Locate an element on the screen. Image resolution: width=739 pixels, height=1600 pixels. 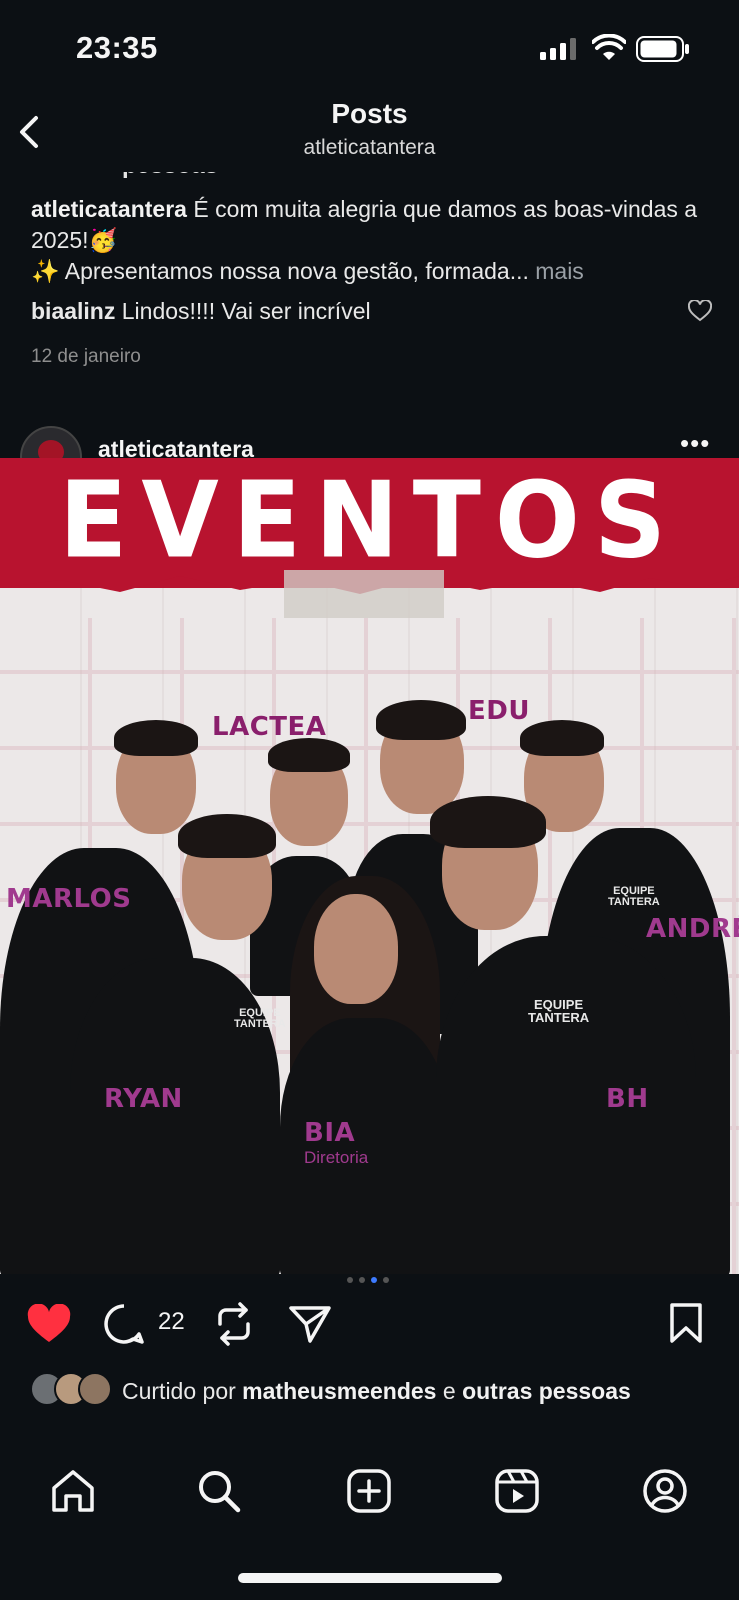
liker-avatars is located at coordinates (73, 1389).